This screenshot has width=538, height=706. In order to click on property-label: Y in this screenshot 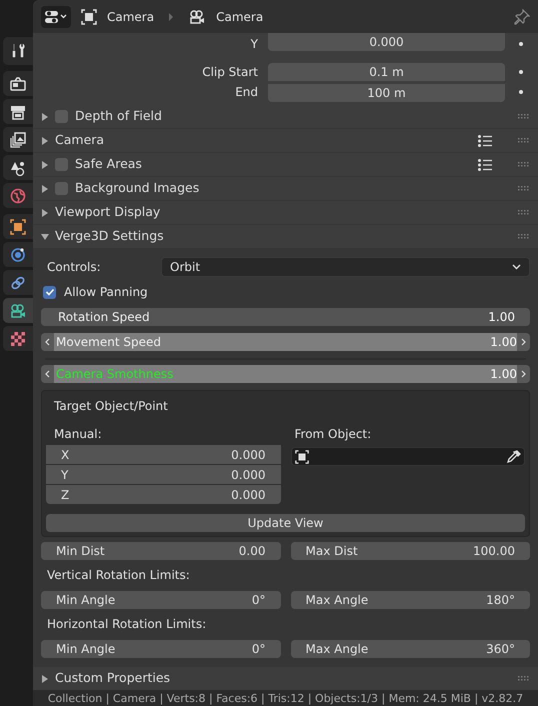, I will do `click(254, 44)`.